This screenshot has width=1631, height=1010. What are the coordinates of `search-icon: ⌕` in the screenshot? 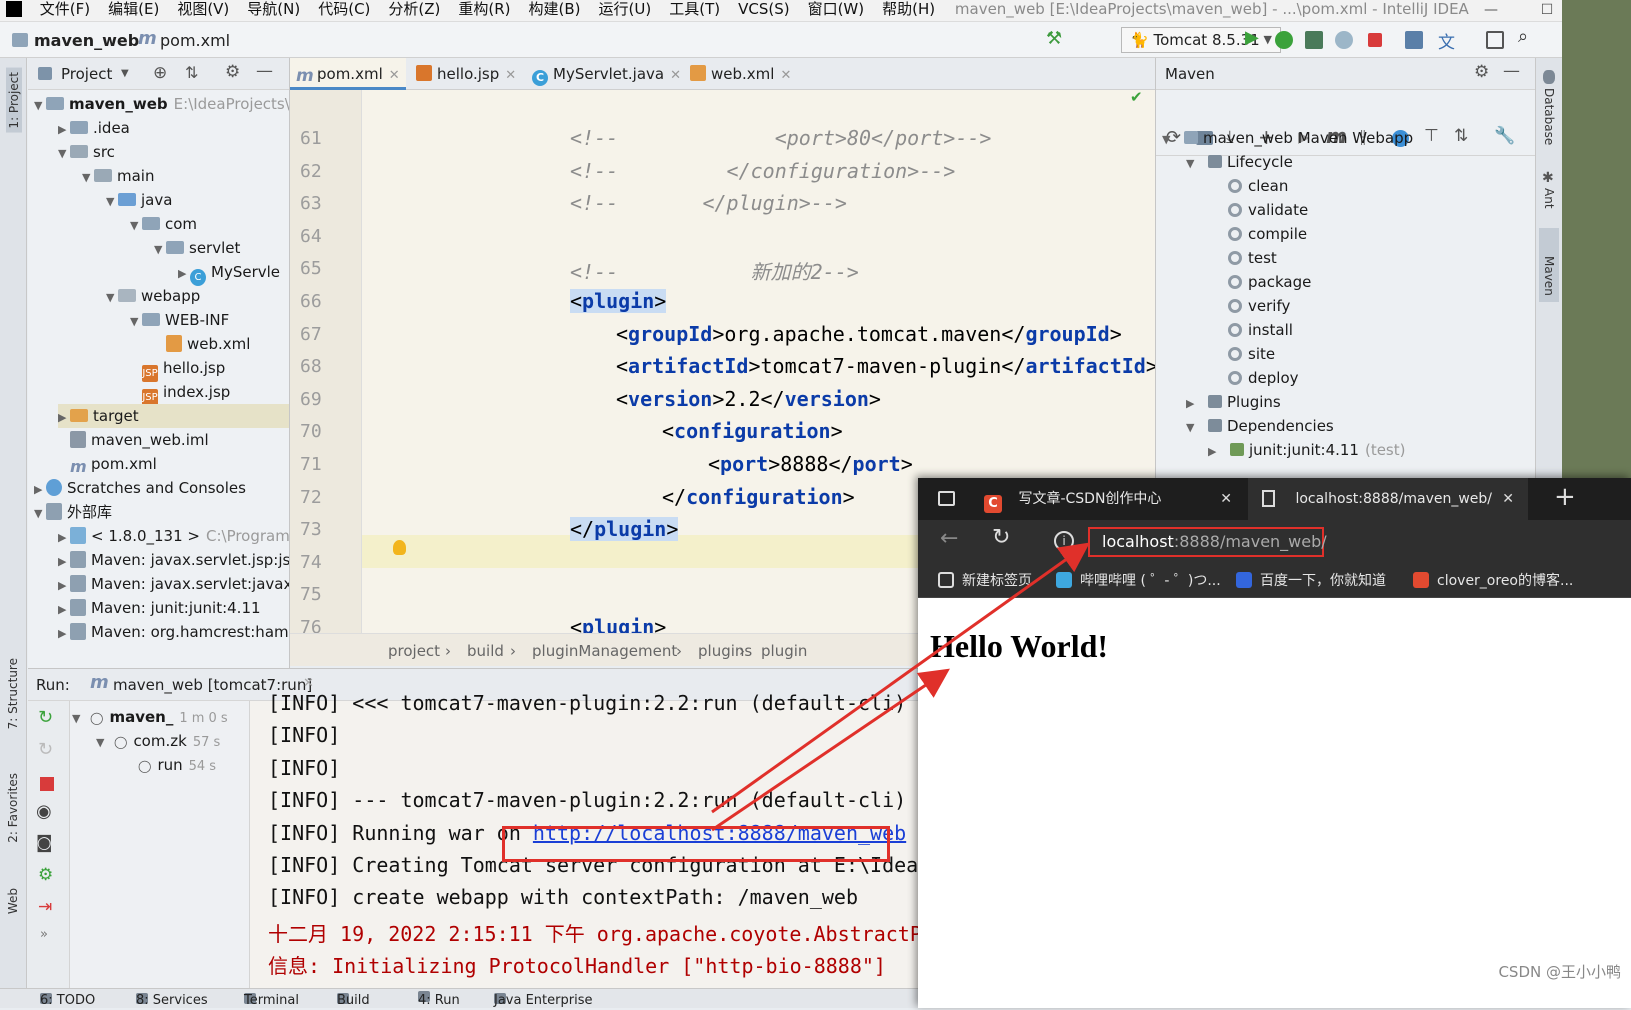 It's located at (1527, 36).